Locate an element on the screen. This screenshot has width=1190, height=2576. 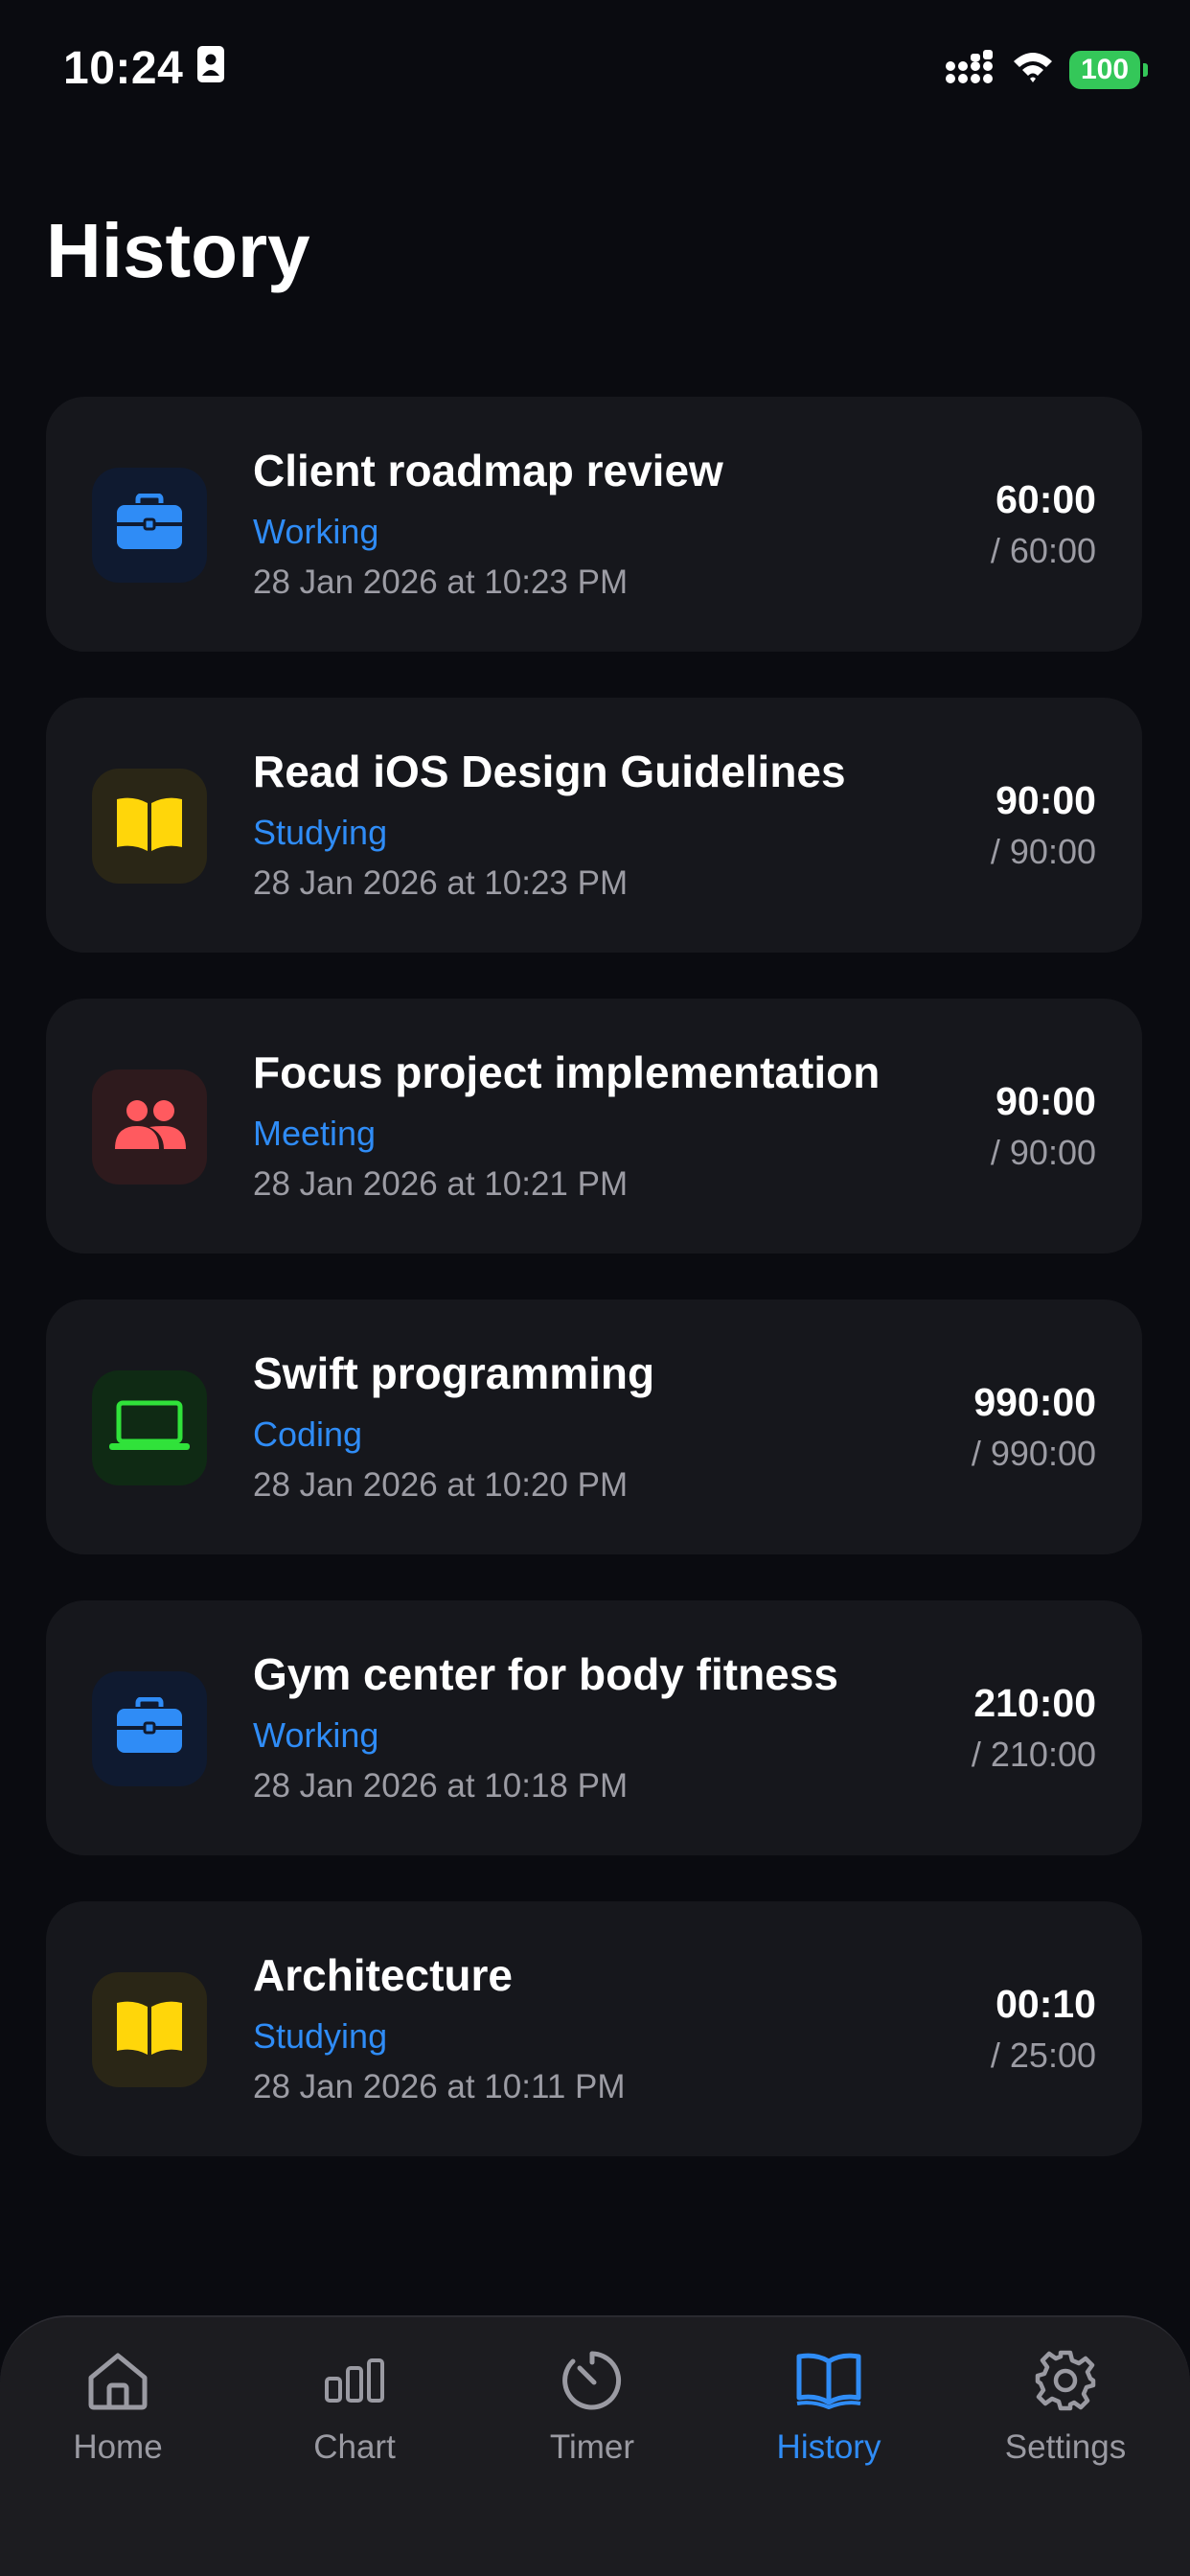
gear-icon is located at coordinates (1066, 2380).